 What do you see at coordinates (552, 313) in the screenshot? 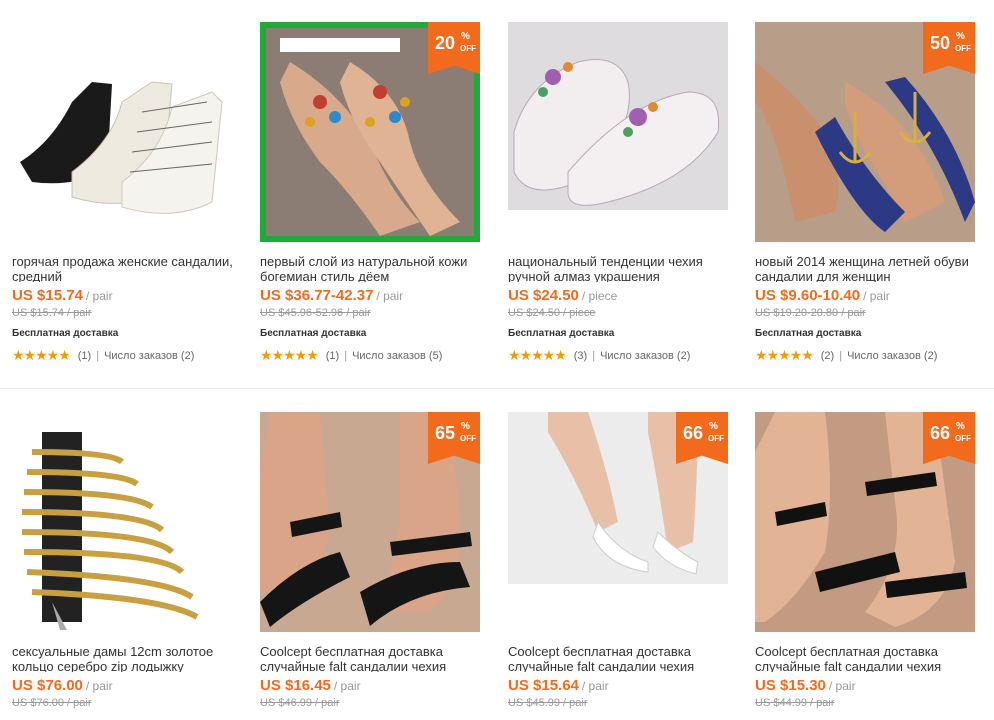
I see `original-price: US $24.50 / piece` at bounding box center [552, 313].